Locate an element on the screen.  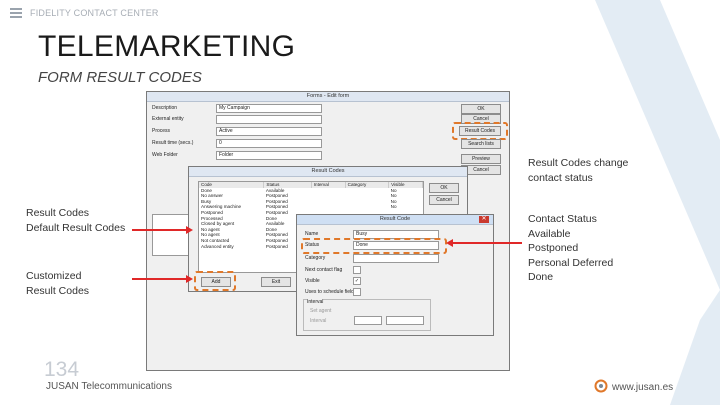
arrow-head-default is located at coordinates (189, 230).